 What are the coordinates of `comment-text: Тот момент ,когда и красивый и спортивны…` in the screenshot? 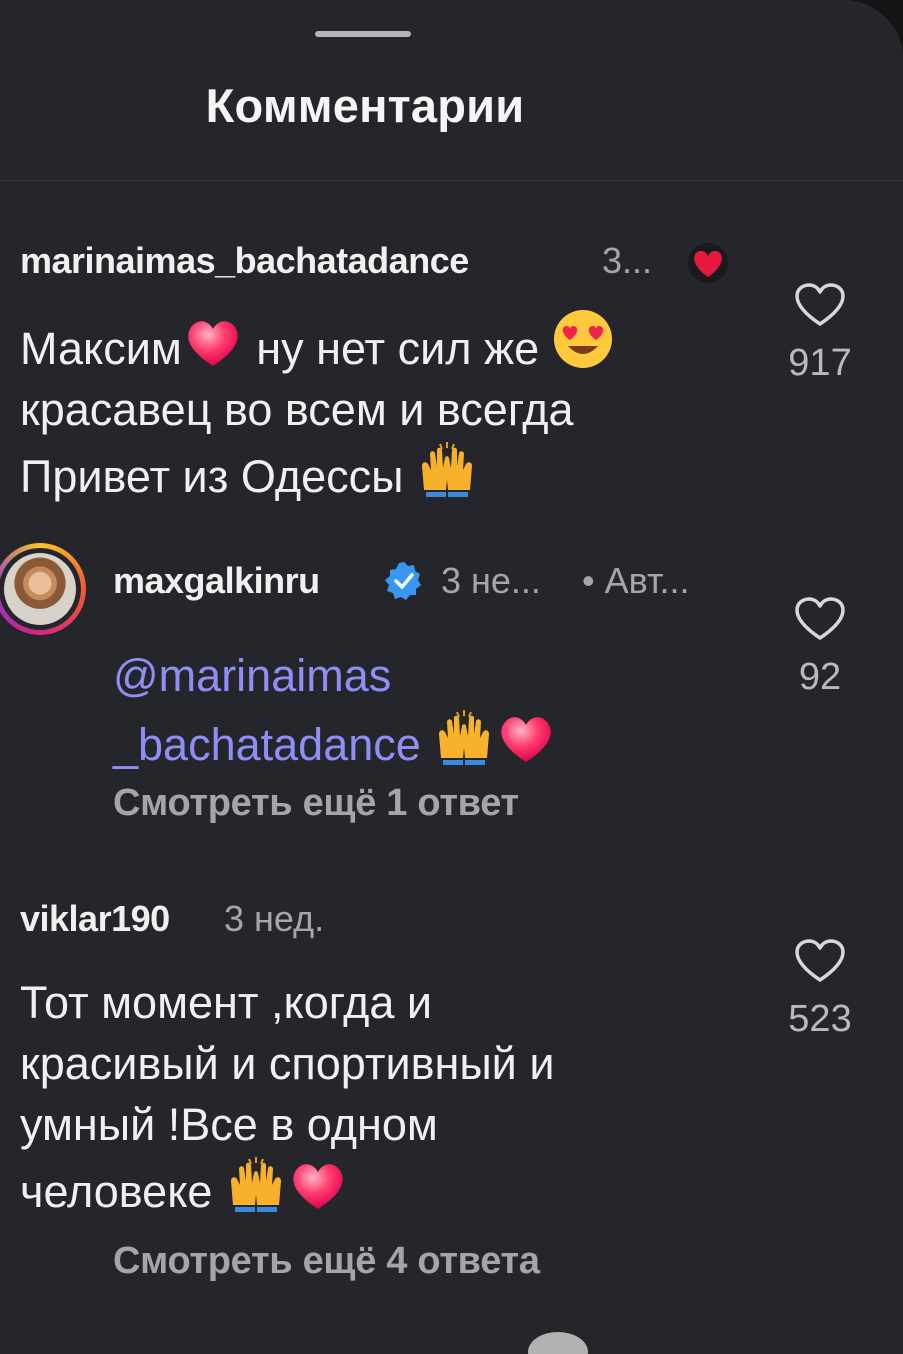 It's located at (287, 1097).